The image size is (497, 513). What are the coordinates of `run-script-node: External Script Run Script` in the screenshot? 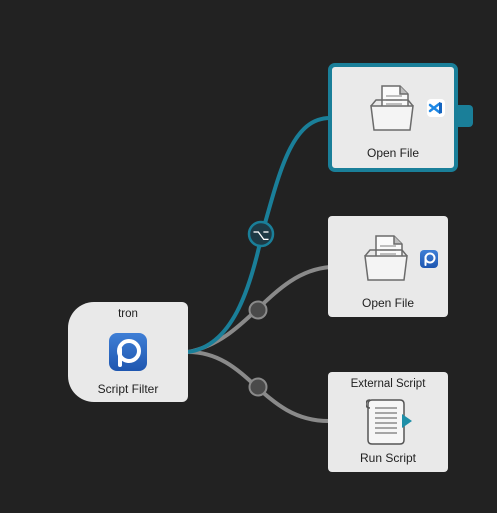 It's located at (388, 422).